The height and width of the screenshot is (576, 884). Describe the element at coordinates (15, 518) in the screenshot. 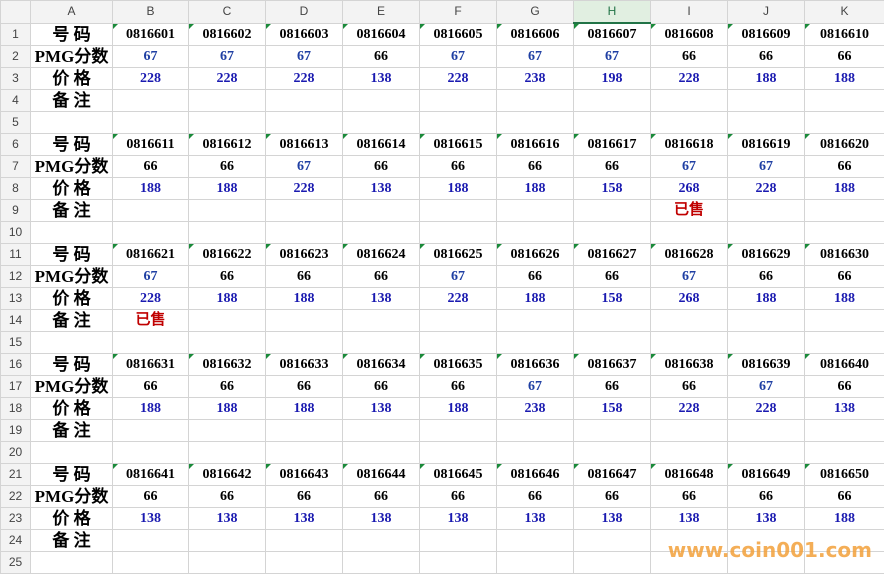

I see `row-header: 23` at that location.